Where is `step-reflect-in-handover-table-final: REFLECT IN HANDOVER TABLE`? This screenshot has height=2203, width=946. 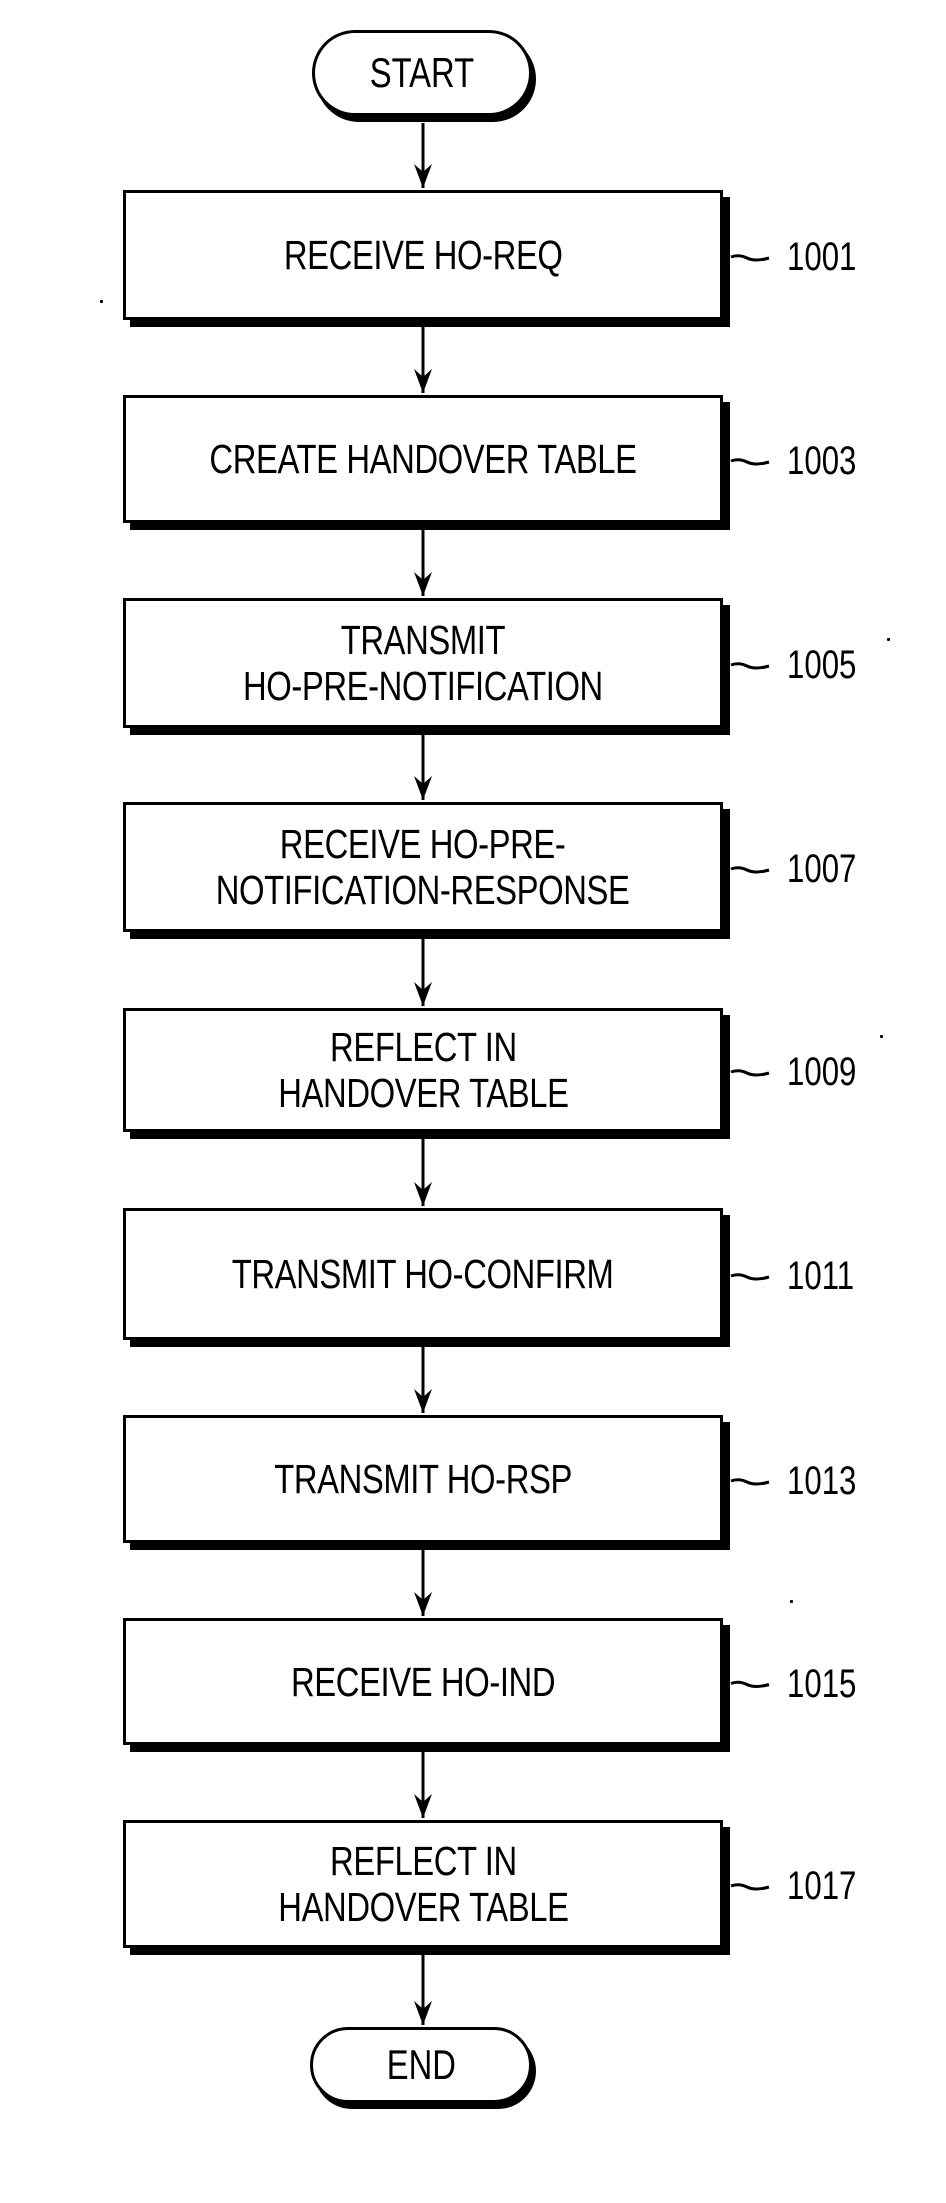
step-reflect-in-handover-table-final: REFLECT IN HANDOVER TABLE is located at coordinates (423, 1884).